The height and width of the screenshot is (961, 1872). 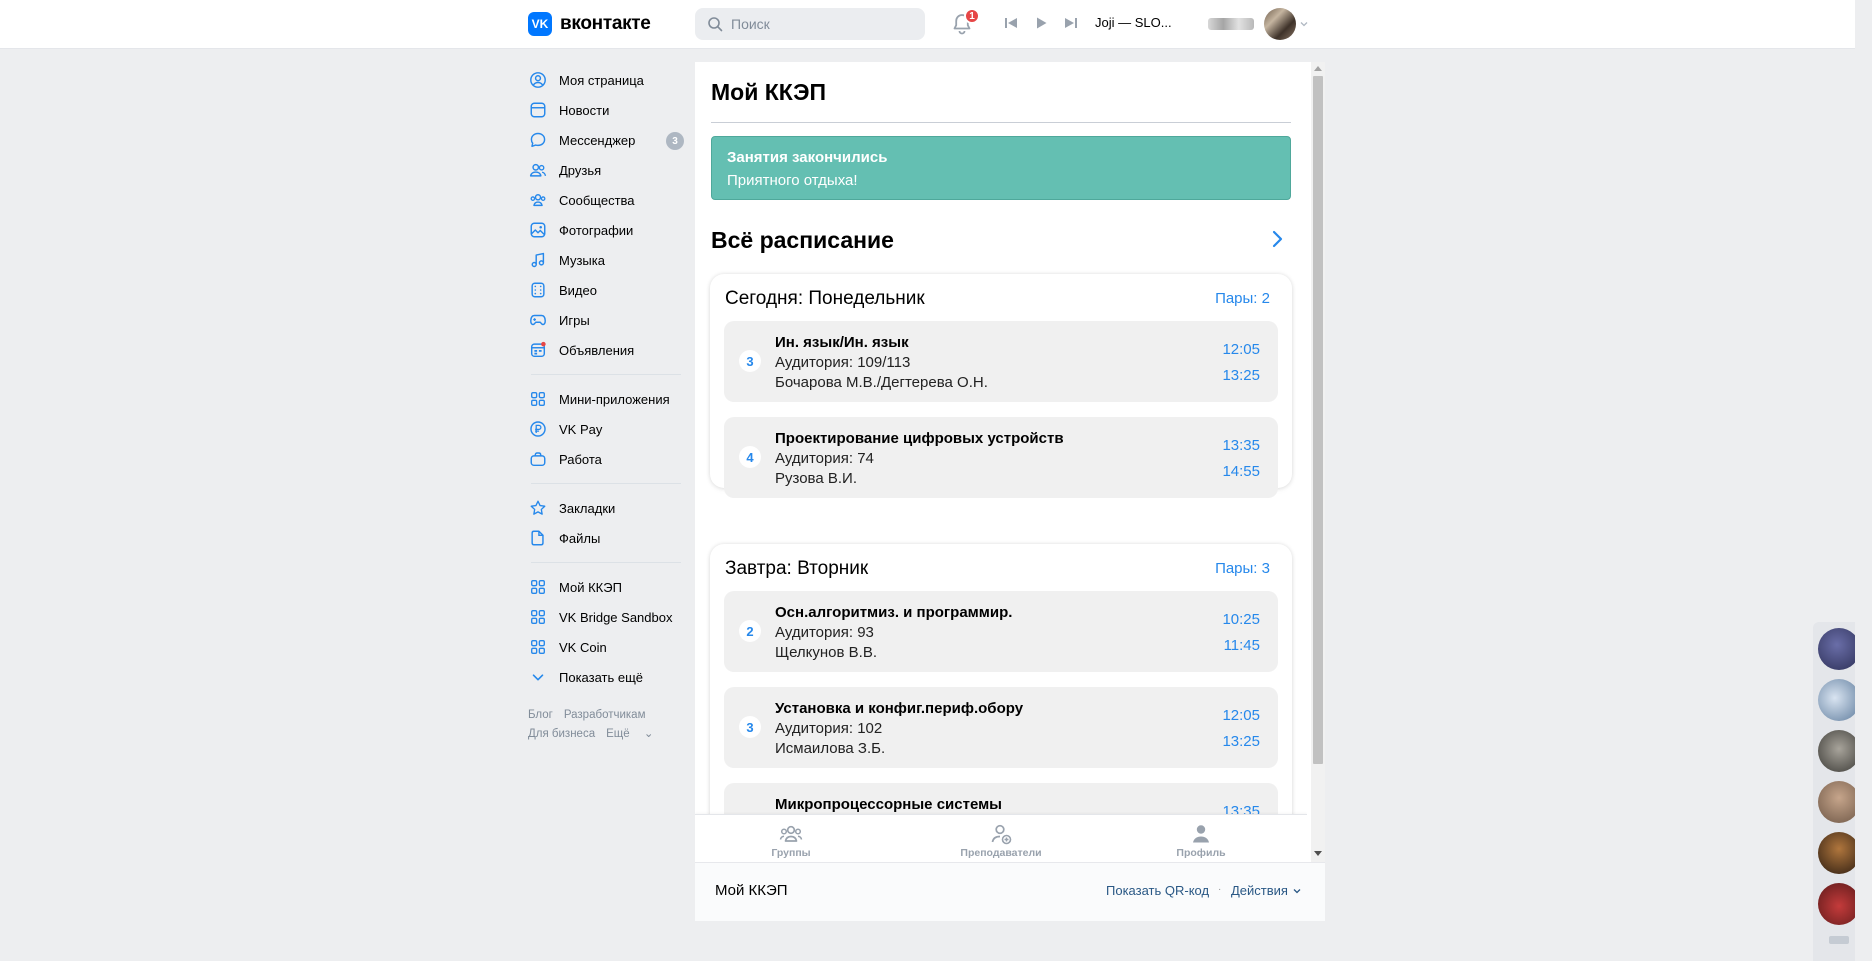 I want to click on sidebar-item-photos: Фотографии, so click(x=606, y=230).